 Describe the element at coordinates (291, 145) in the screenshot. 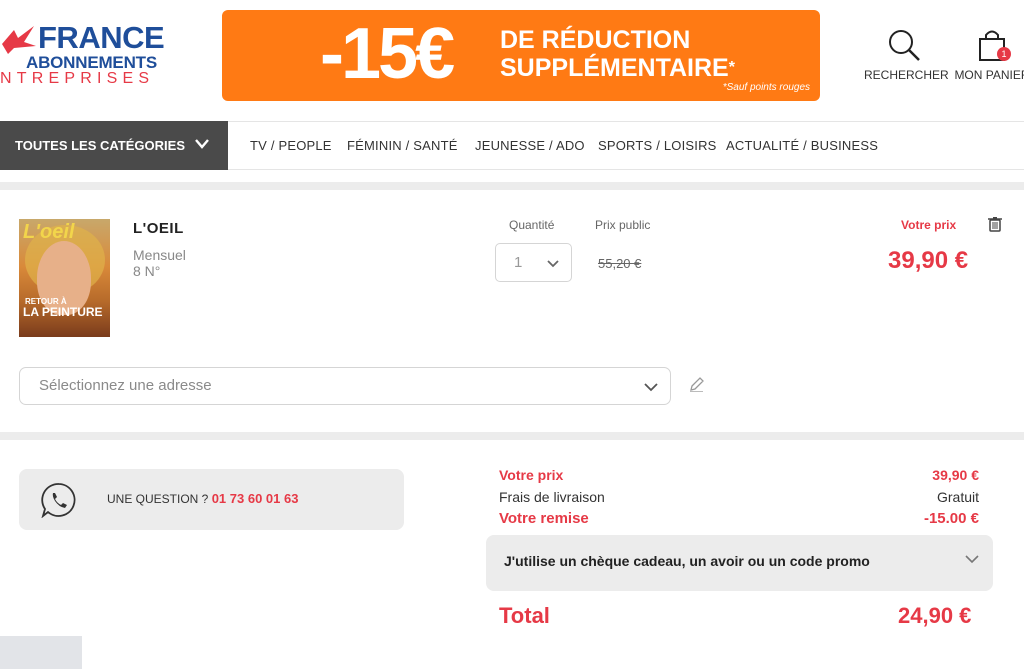

I see `nav-item-tv-people: TV / PEOPLE` at that location.